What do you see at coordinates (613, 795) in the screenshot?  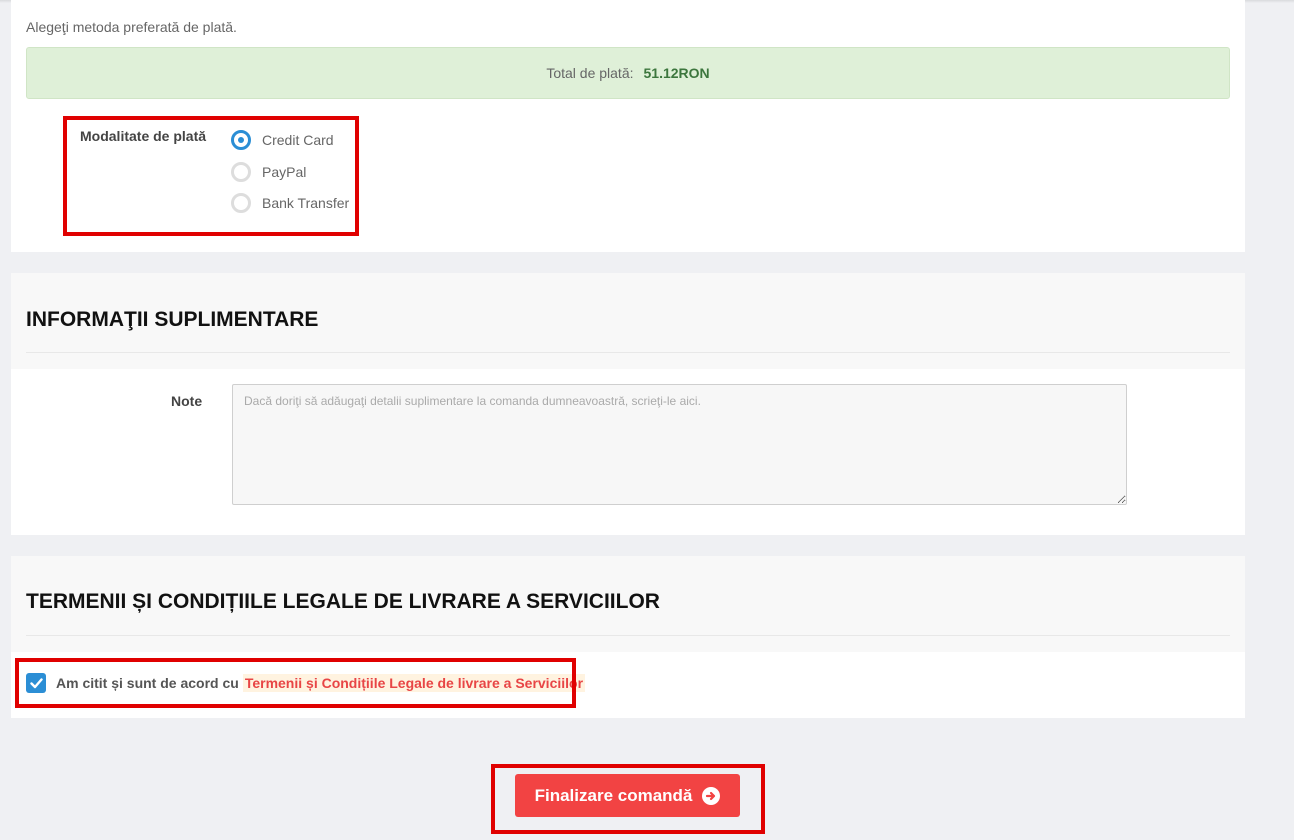 I see `finalize-order-label: Finalizare comandă` at bounding box center [613, 795].